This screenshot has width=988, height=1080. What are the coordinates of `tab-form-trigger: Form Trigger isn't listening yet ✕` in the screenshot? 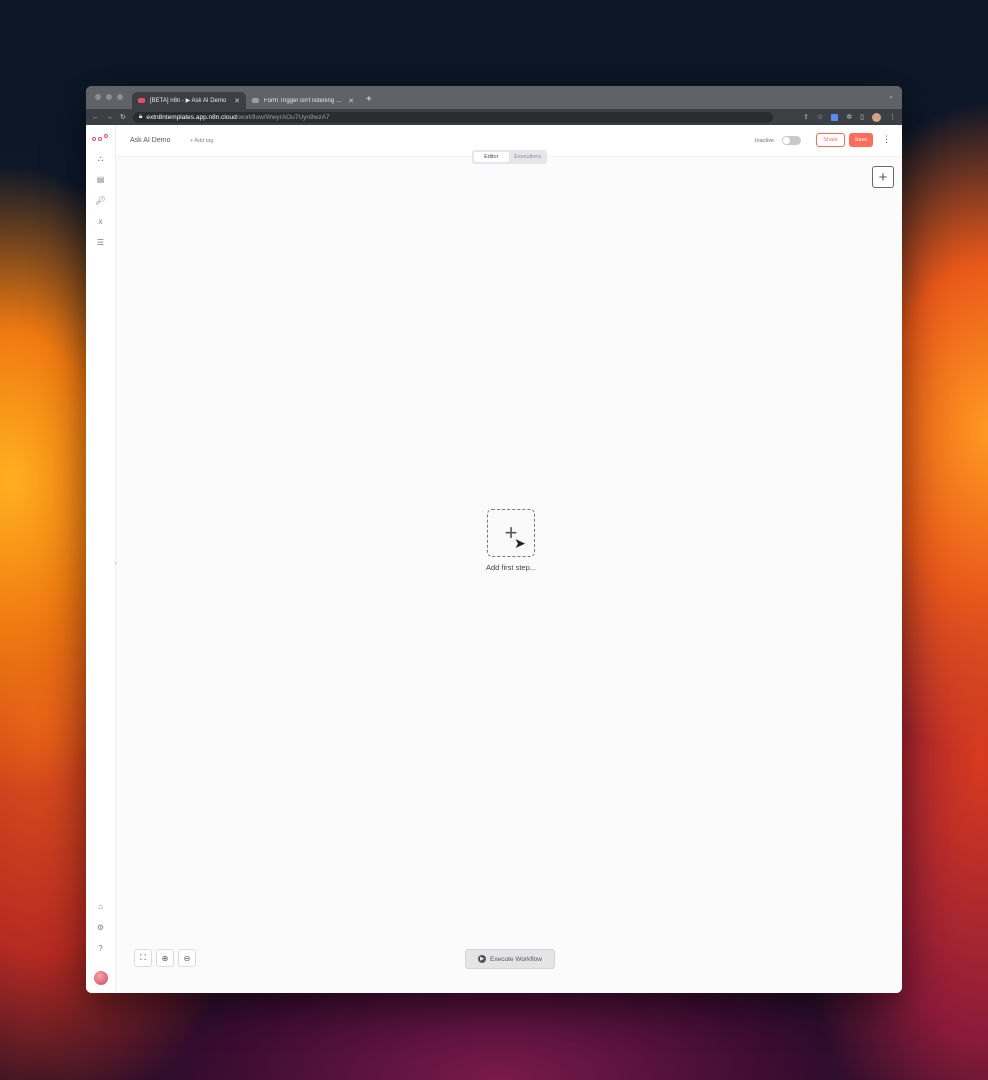 It's located at (303, 100).